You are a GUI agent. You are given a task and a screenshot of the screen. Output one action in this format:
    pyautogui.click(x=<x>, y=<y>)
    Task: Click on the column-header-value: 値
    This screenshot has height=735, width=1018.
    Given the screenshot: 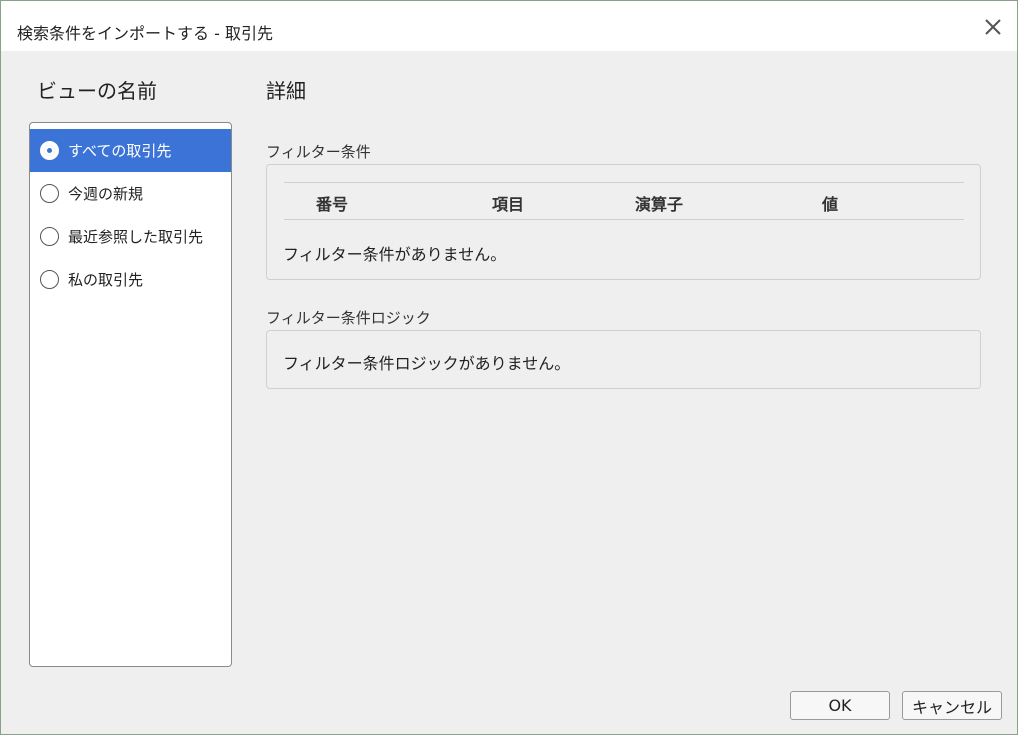 What is the action you would take?
    pyautogui.click(x=830, y=204)
    